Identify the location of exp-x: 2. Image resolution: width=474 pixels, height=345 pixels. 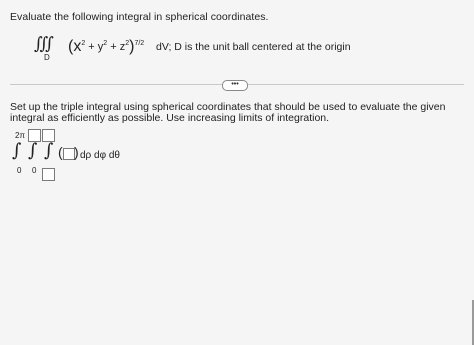
(83, 43).